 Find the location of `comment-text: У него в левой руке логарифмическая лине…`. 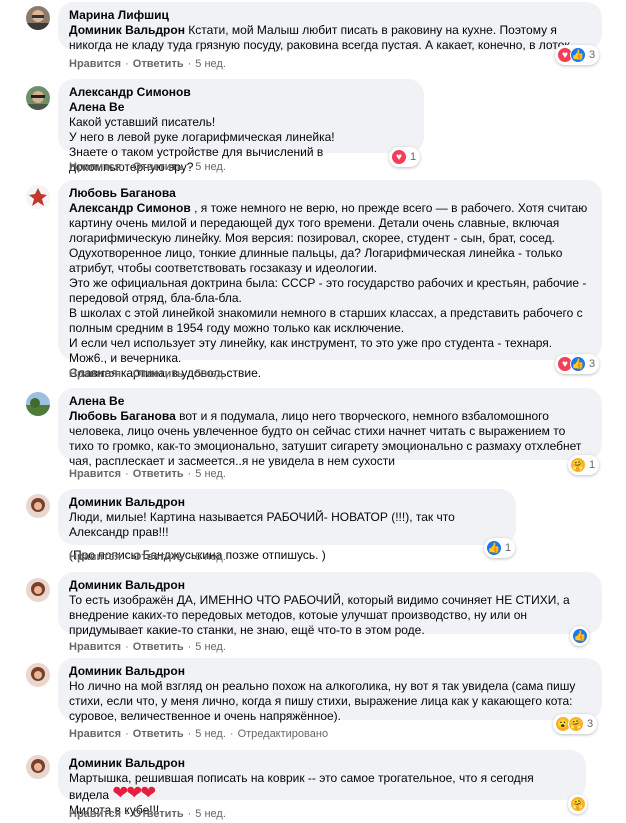

comment-text: У него в левой руке логарифмическая лине… is located at coordinates (202, 137).